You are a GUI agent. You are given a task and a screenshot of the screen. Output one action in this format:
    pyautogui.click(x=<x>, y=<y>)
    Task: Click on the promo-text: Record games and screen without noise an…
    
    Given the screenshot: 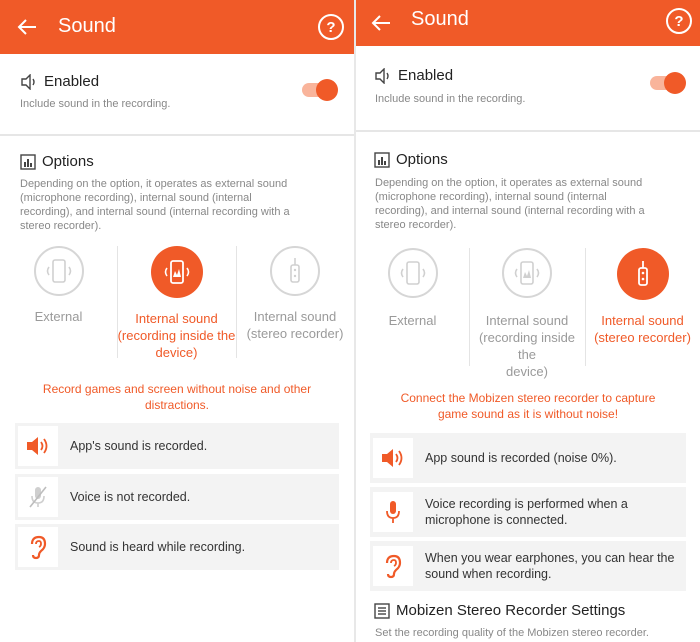 What is the action you would take?
    pyautogui.click(x=177, y=397)
    